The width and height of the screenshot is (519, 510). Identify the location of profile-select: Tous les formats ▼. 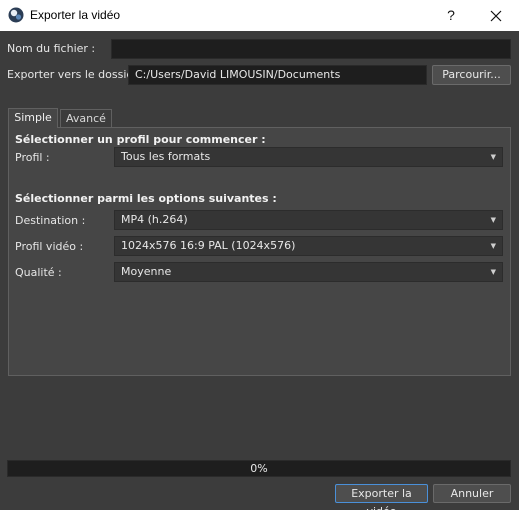
(308, 157).